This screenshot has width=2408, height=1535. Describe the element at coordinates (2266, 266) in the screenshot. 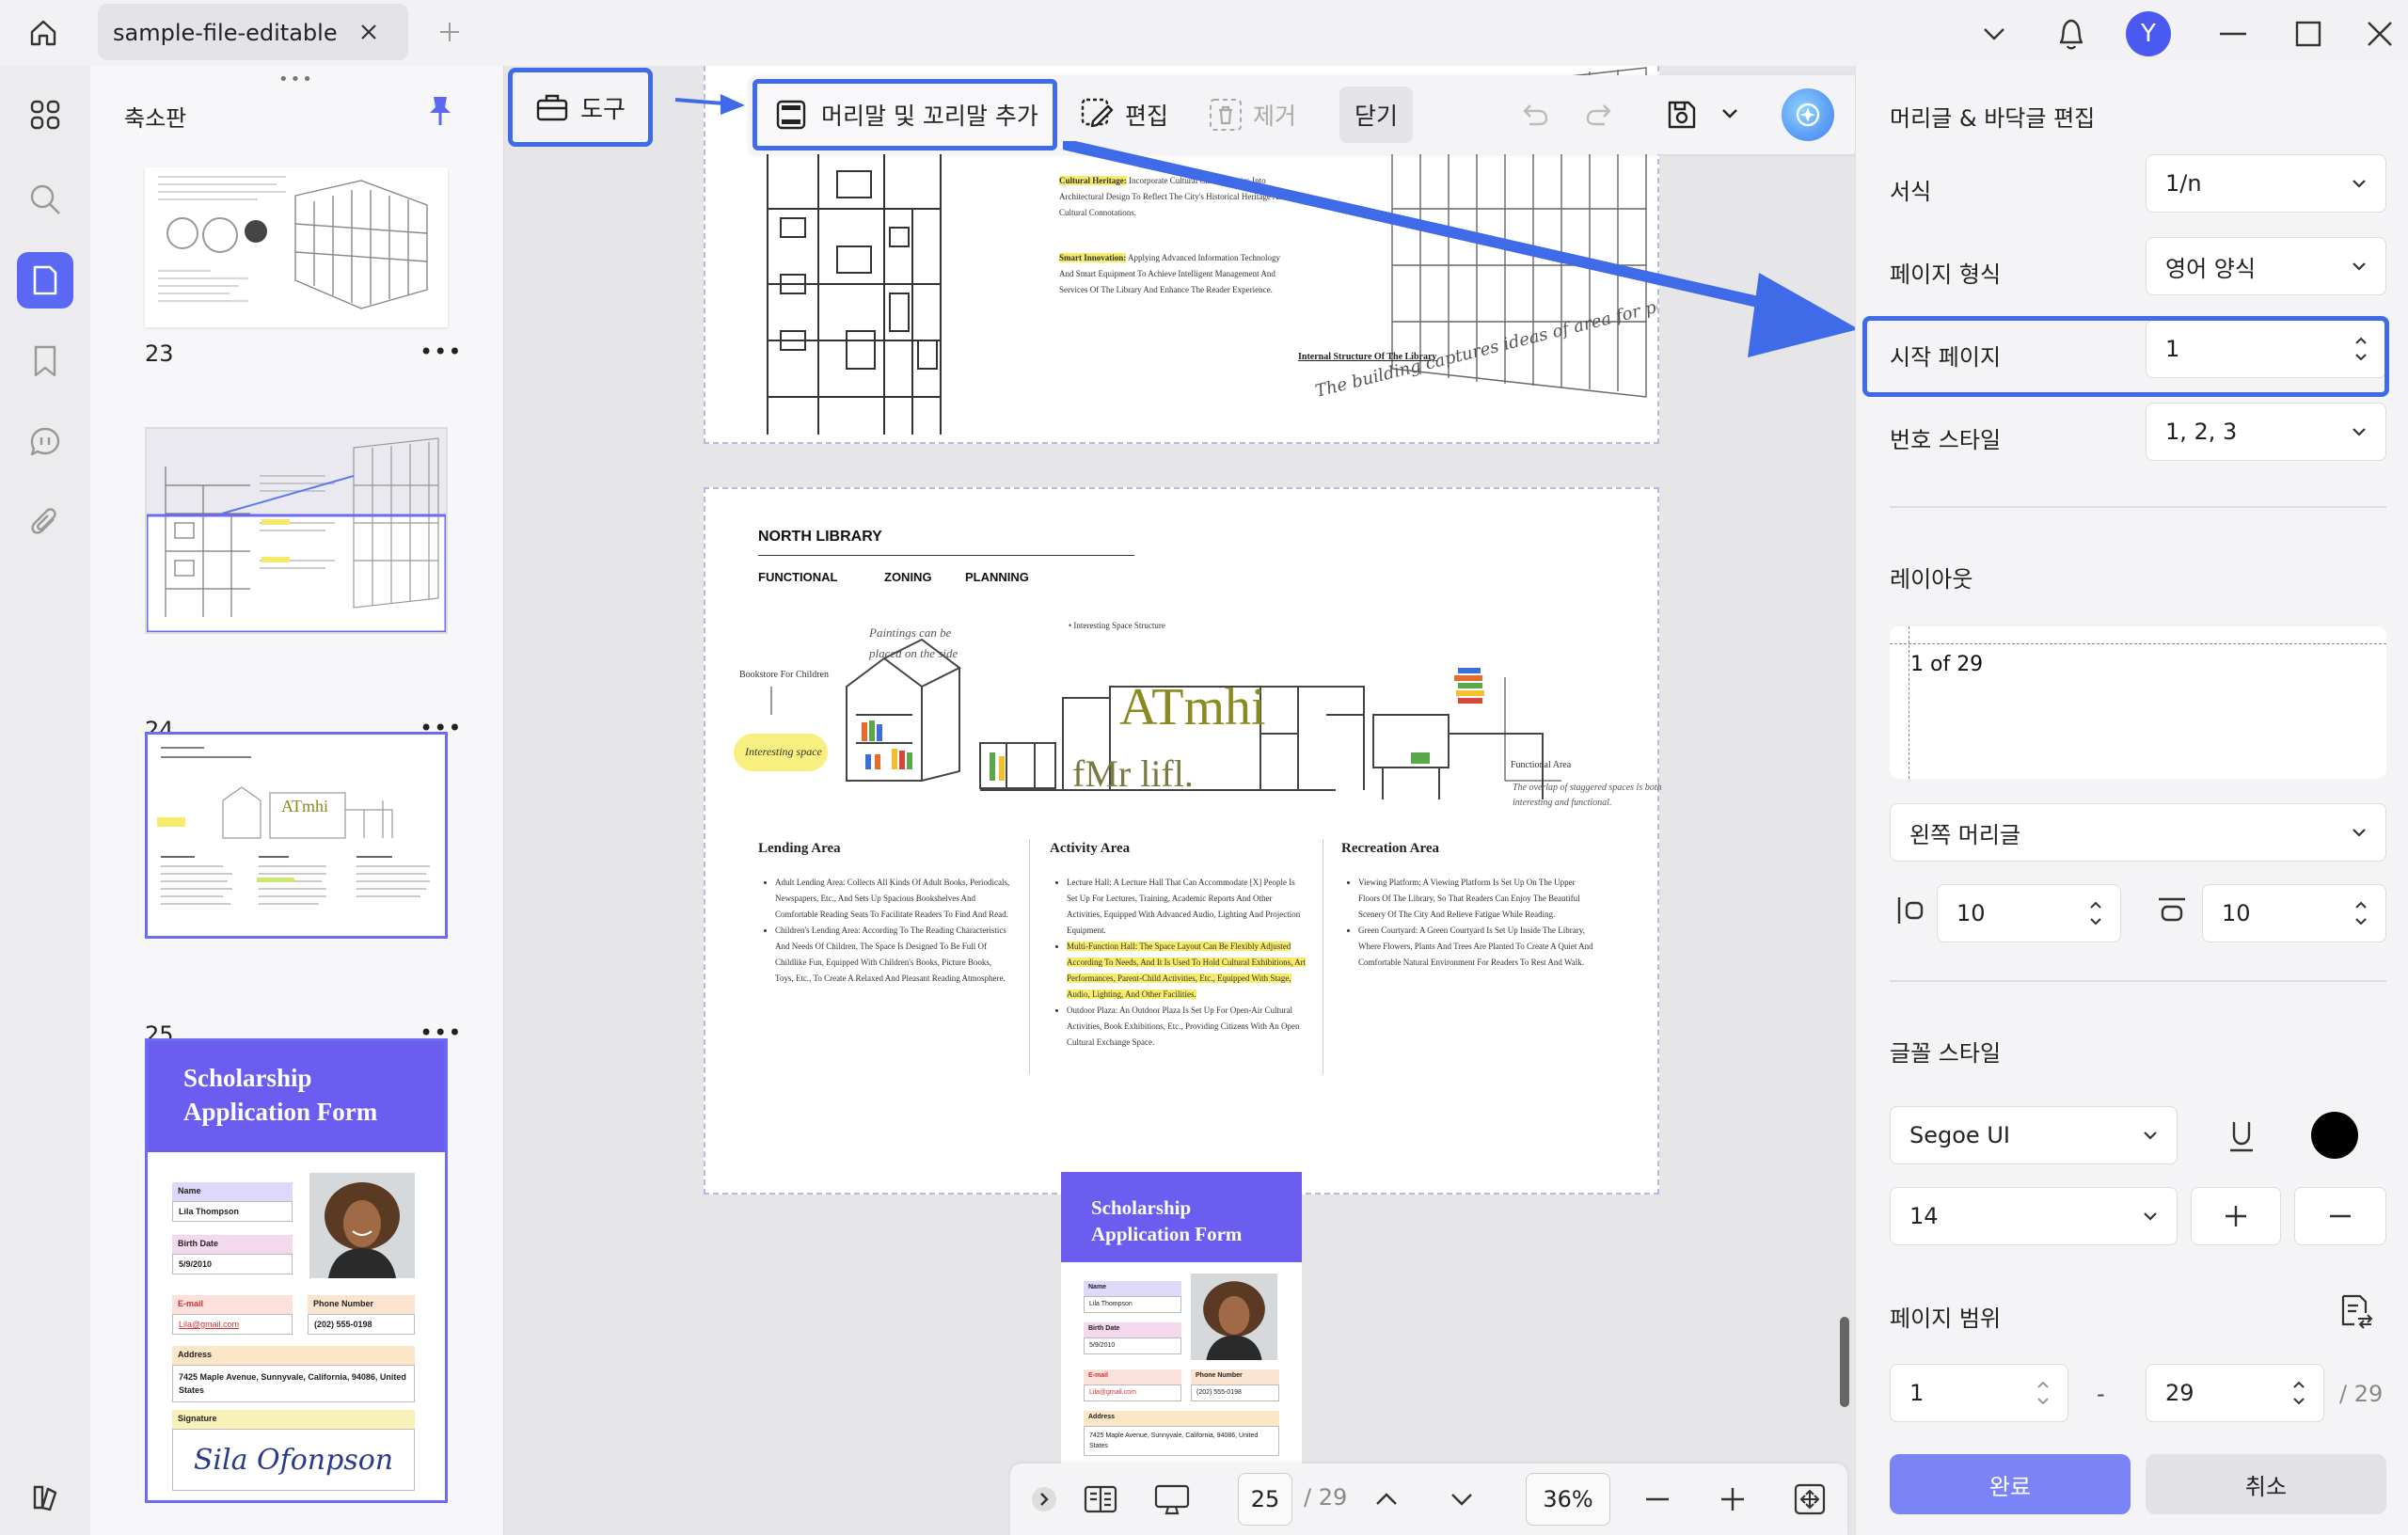

I see `page-format-select: 영어 양식` at that location.